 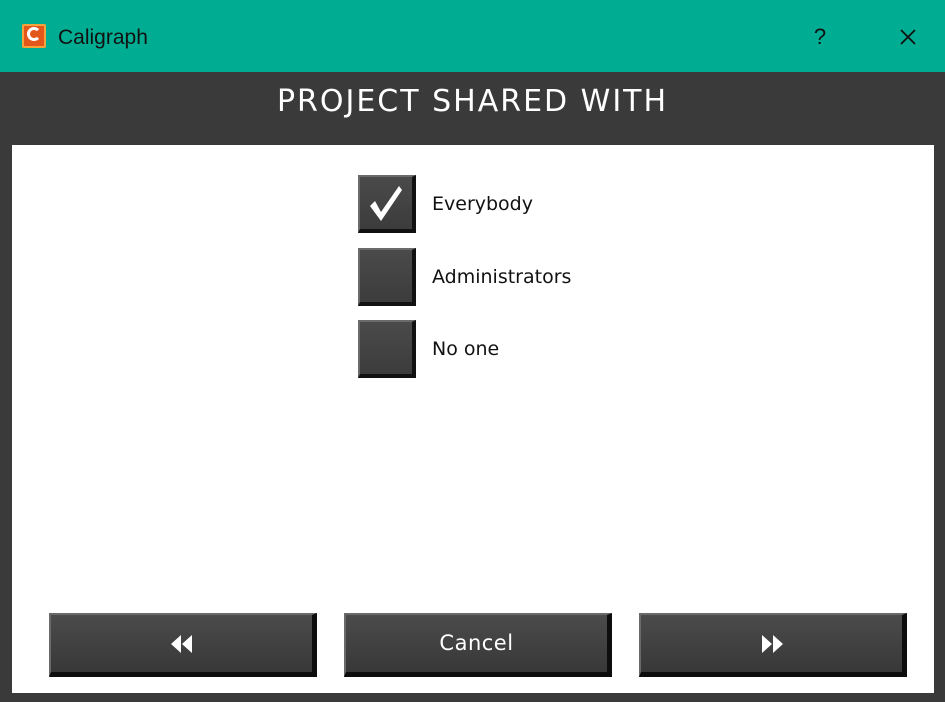 What do you see at coordinates (387, 349) in the screenshot?
I see `no-one-checkbox` at bounding box center [387, 349].